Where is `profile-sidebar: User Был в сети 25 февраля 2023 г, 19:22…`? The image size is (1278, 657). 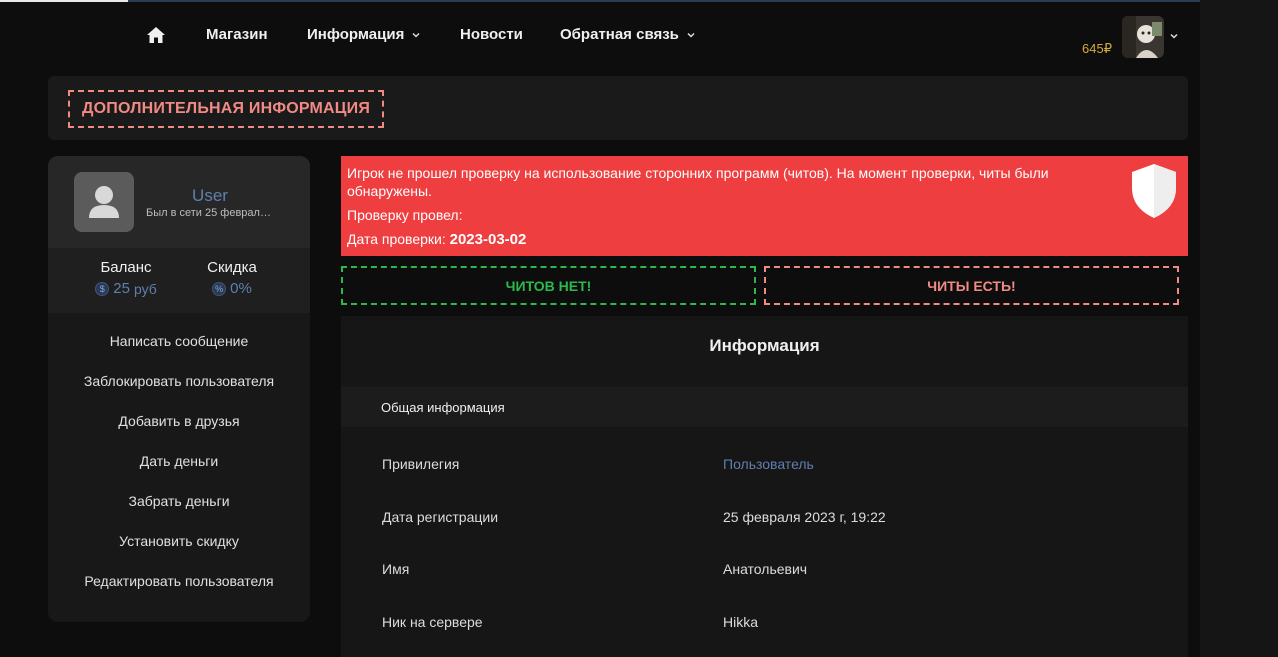
profile-sidebar: User Был в сети 25 февраля 2023 г, 19:22… is located at coordinates (179, 389).